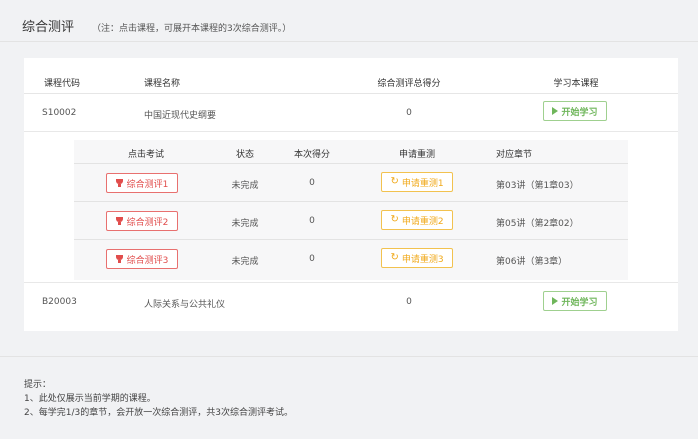 This screenshot has width=698, height=439. What do you see at coordinates (537, 186) in the screenshot?
I see `assessment-chapter: 第03讲（第1章03）` at bounding box center [537, 186].